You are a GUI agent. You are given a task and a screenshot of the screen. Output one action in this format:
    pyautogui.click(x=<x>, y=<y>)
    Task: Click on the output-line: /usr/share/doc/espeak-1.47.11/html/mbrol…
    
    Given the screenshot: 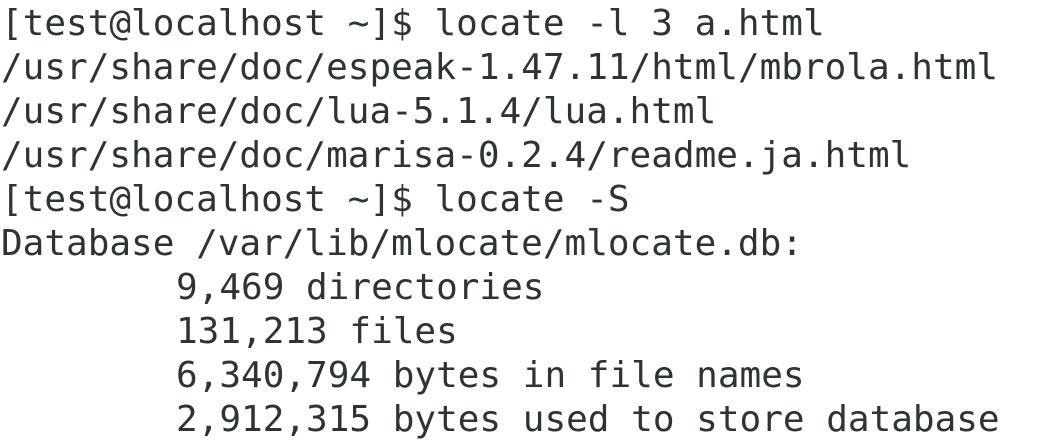 What is the action you would take?
    pyautogui.click(x=499, y=67)
    